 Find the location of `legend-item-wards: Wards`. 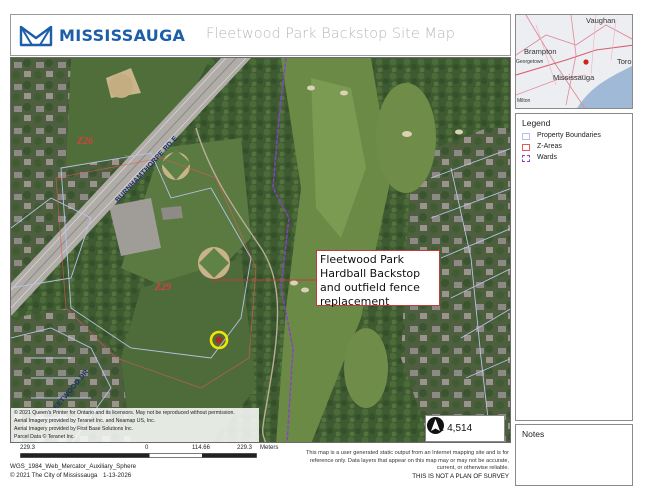

legend-item-wards: Wards is located at coordinates (577, 159).